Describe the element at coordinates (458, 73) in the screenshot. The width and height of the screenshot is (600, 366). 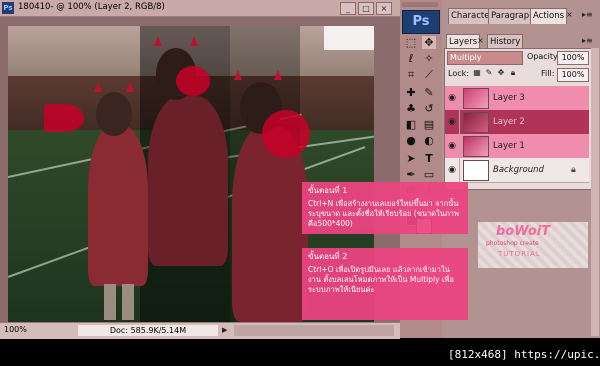
I see `lock-label: Lock:` at that location.